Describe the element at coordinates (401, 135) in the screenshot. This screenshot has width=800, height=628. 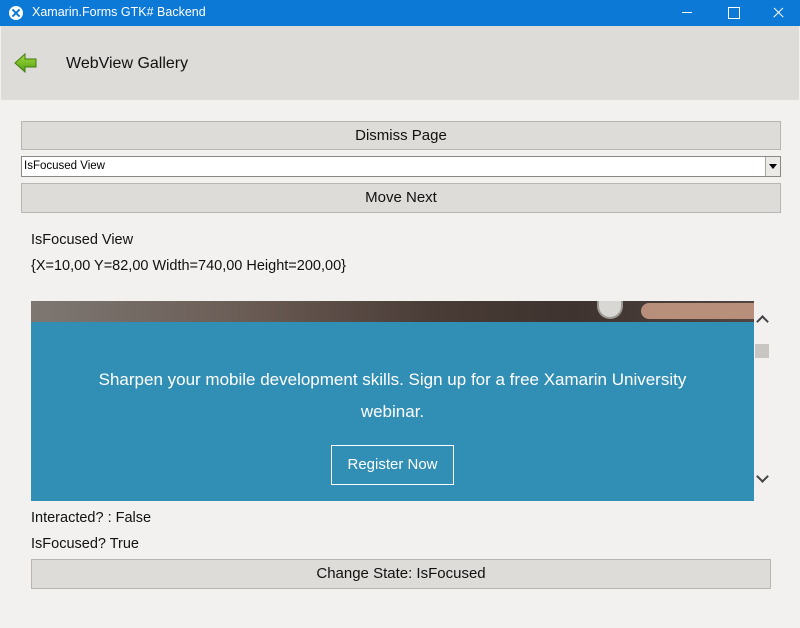
I see `dismiss-page-button: Dismiss Page` at that location.